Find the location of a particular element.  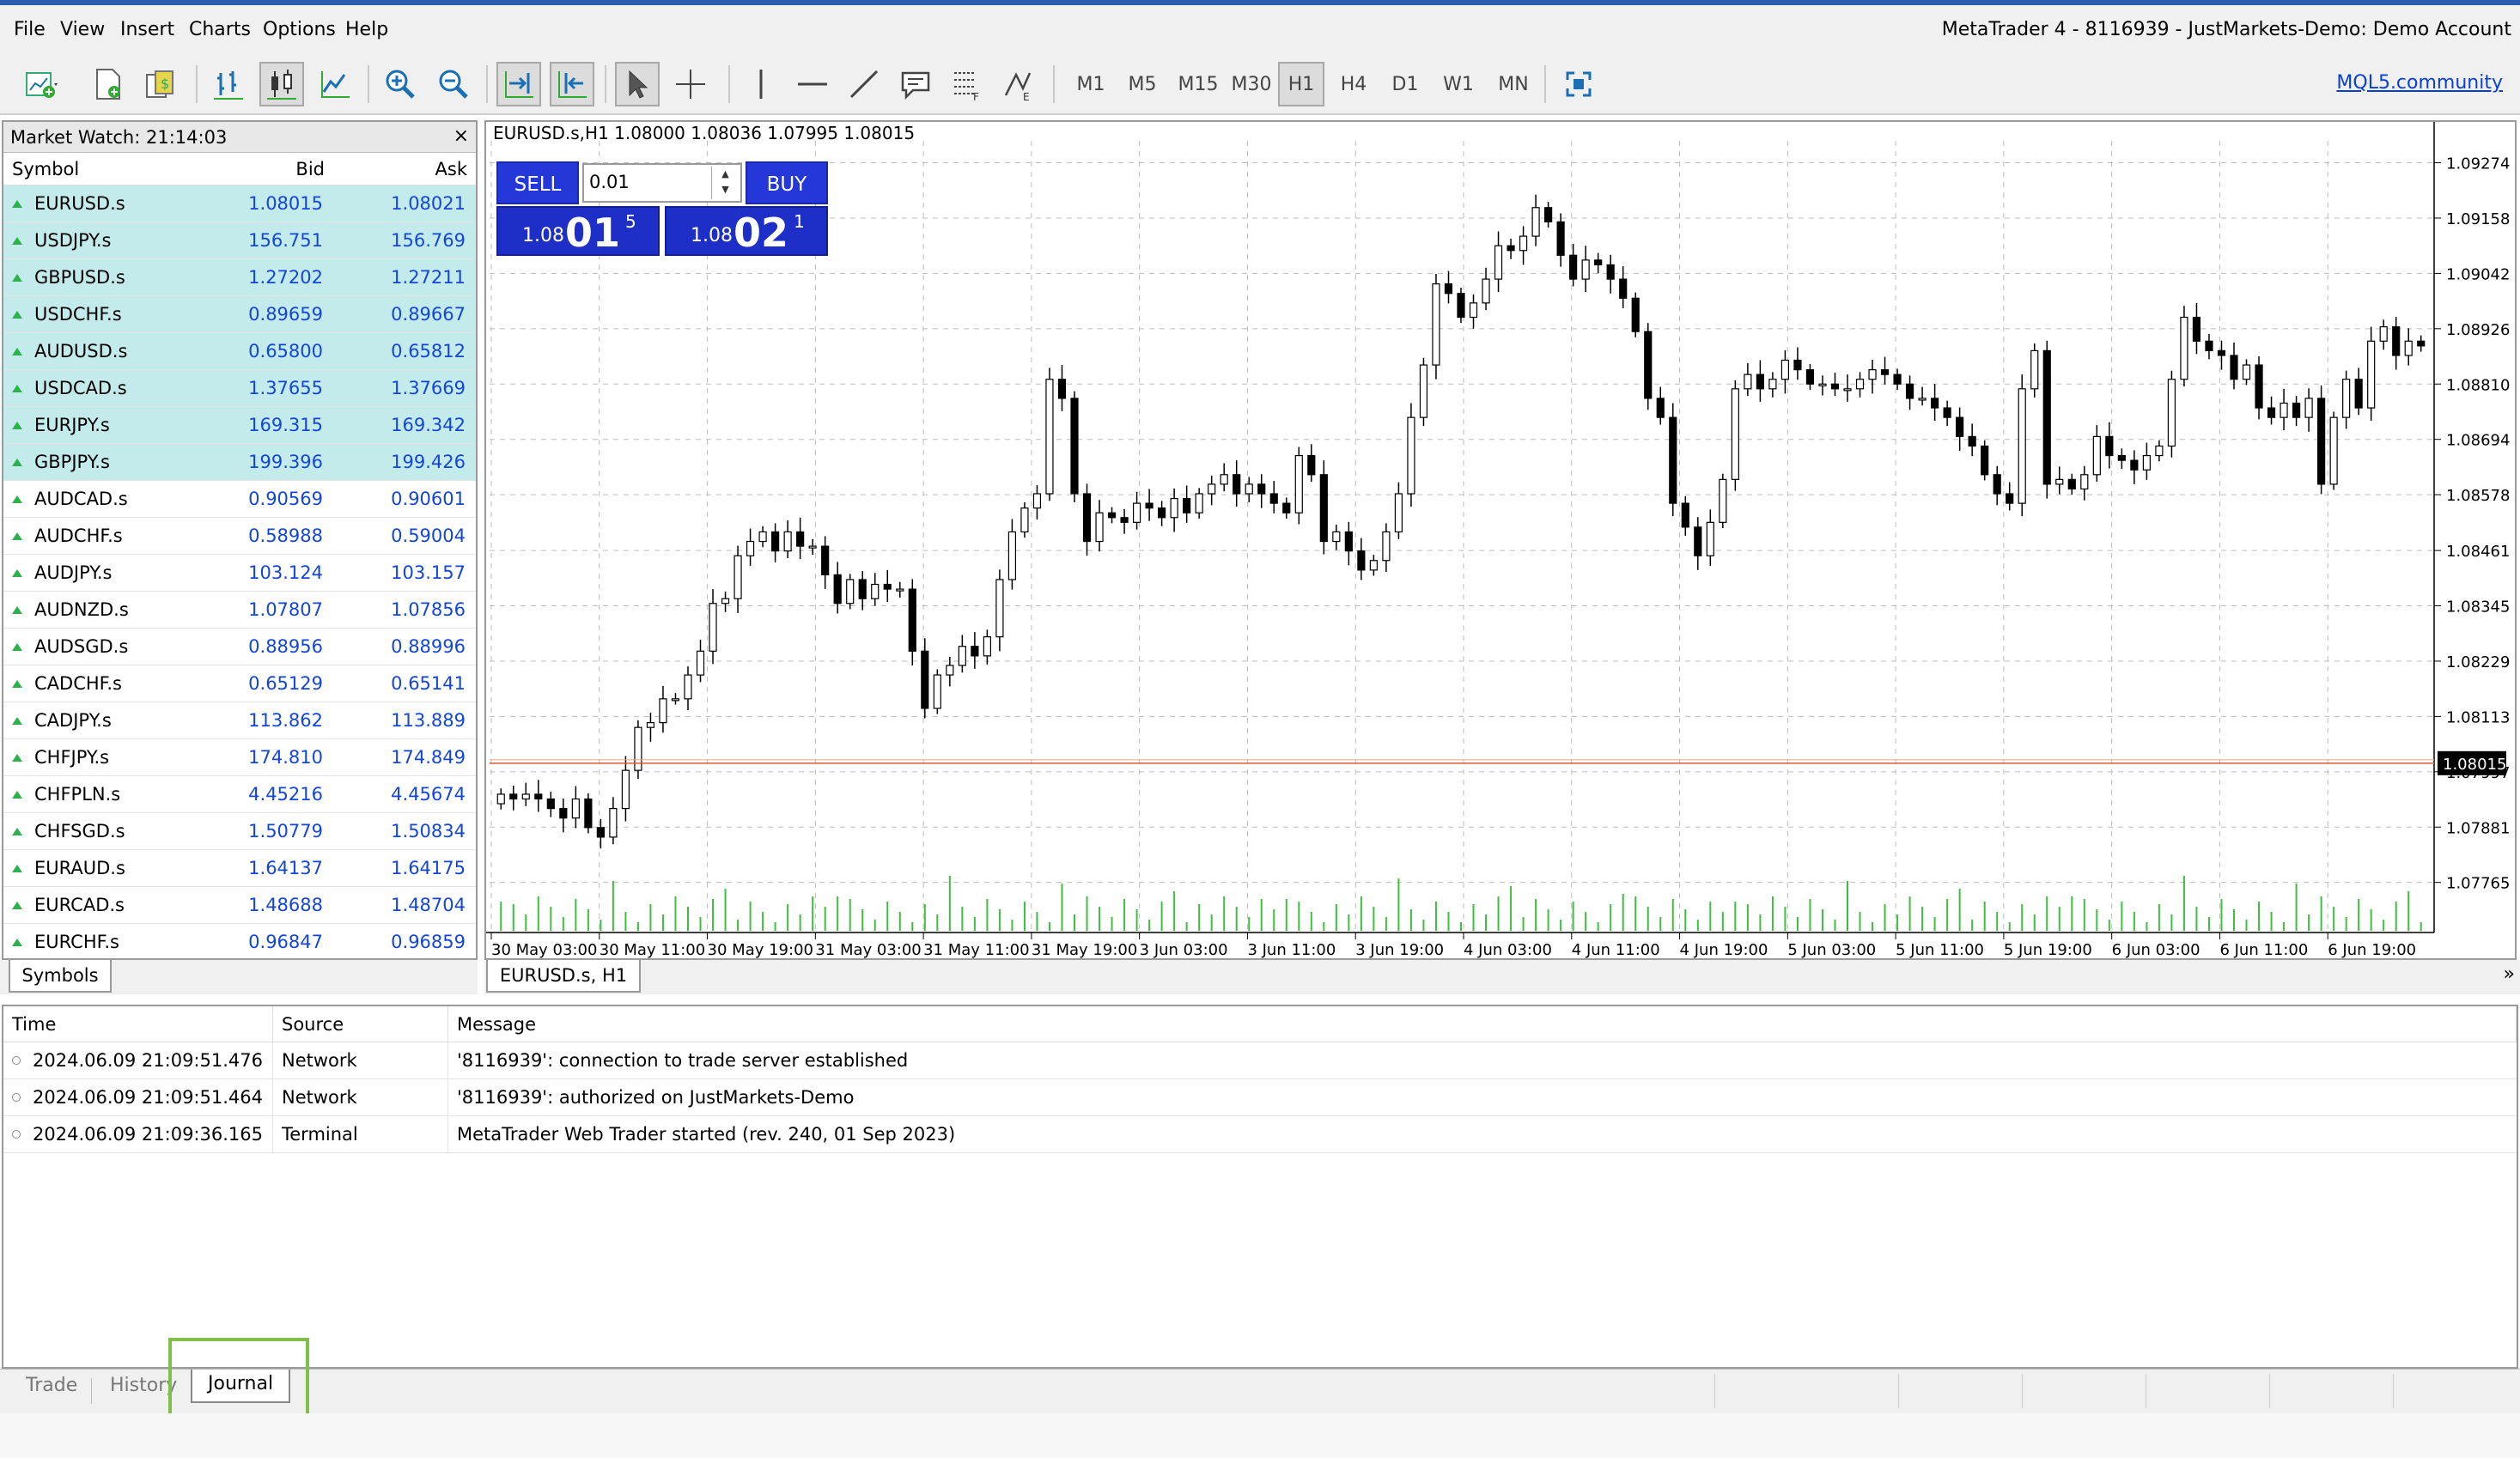

timeframe-m5: M5 is located at coordinates (1143, 84).